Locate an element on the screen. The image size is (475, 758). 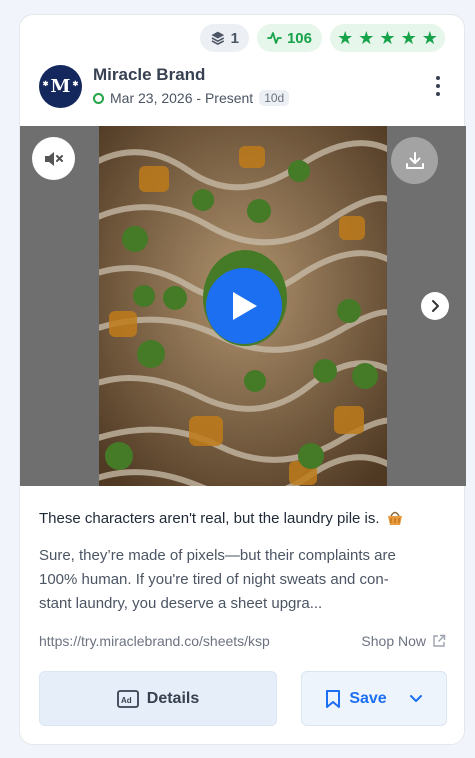
chevron-right-icon is located at coordinates (435, 306).